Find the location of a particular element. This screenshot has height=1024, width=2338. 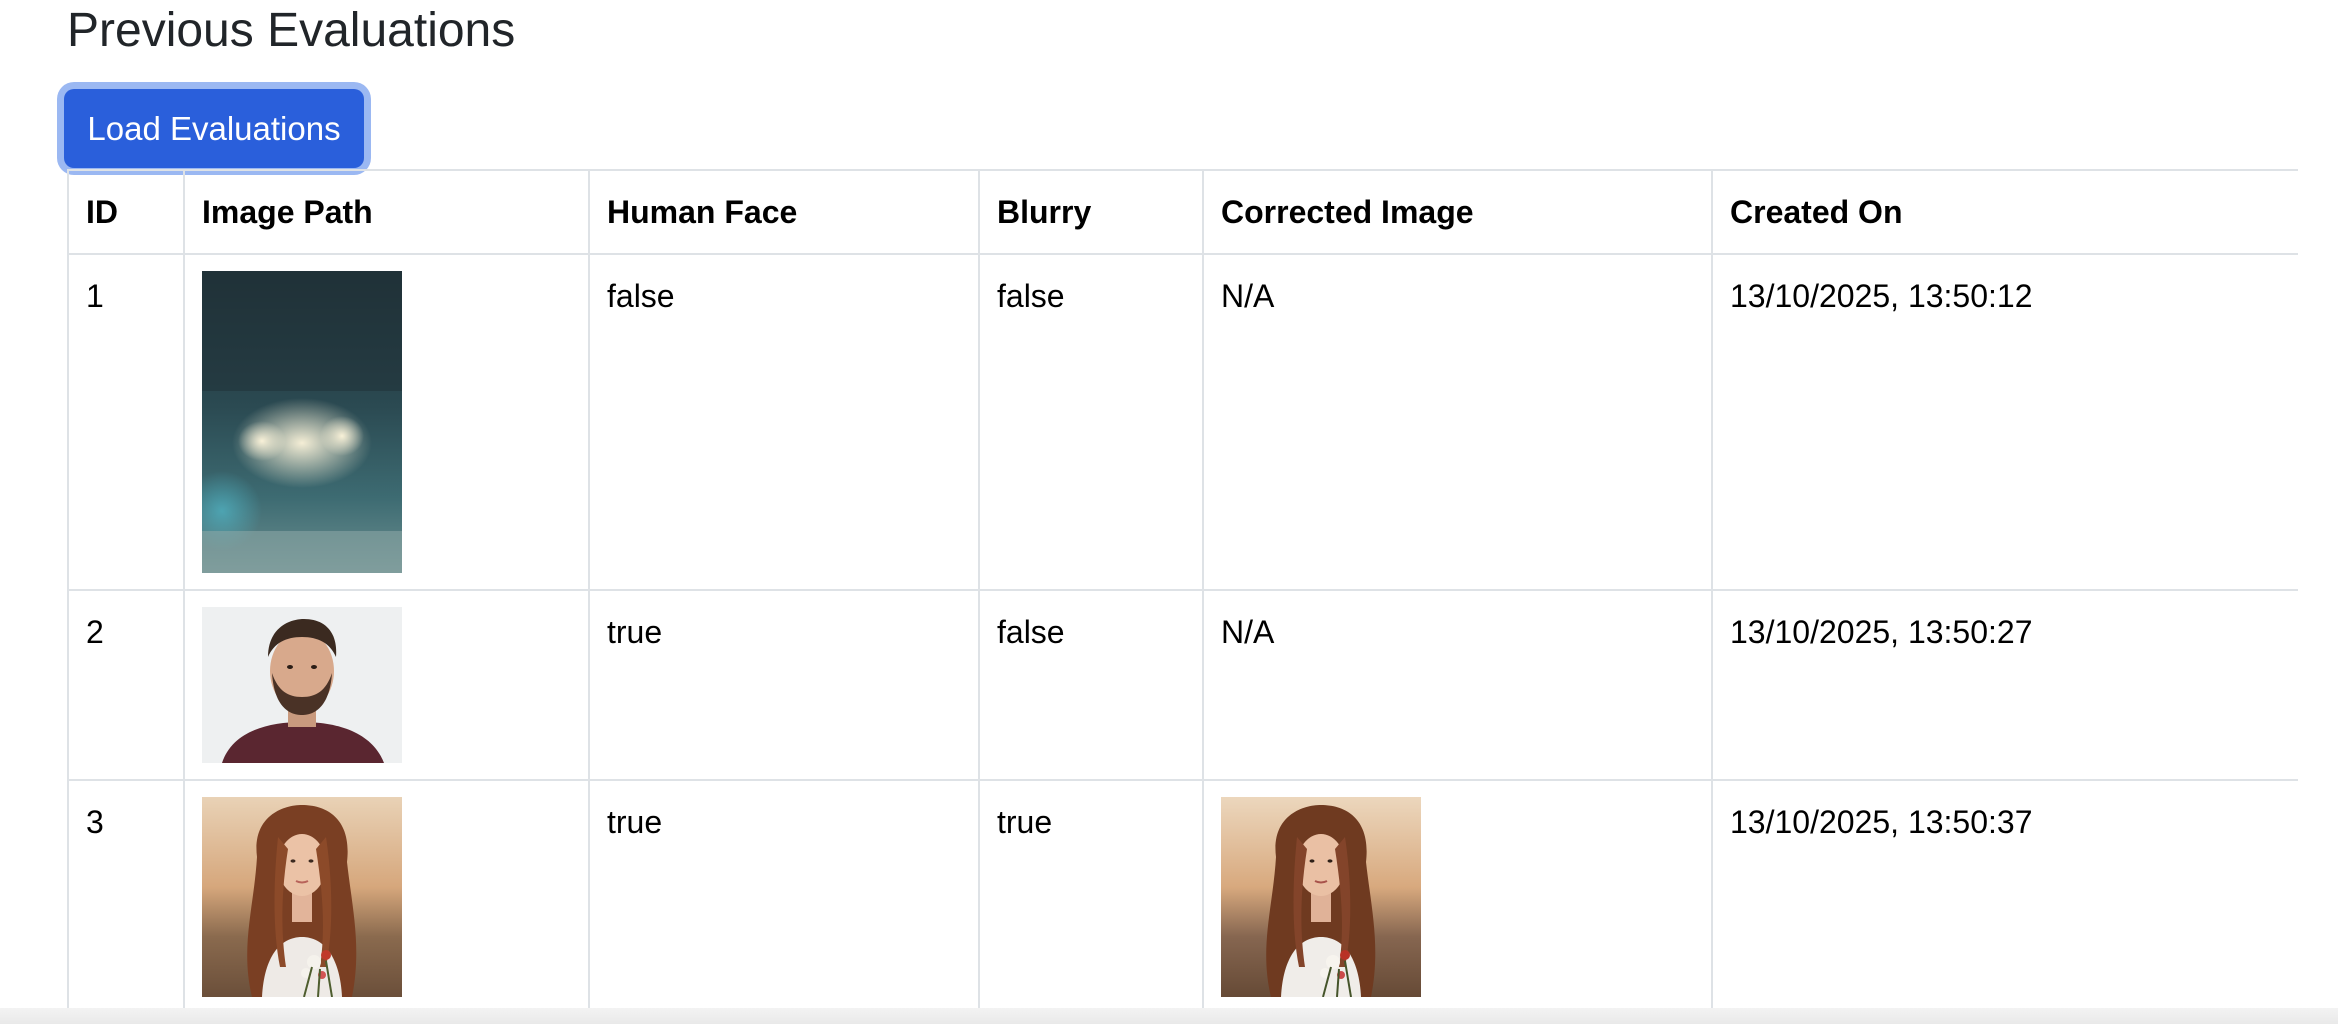

cell-id: 3 is located at coordinates (126, 894).